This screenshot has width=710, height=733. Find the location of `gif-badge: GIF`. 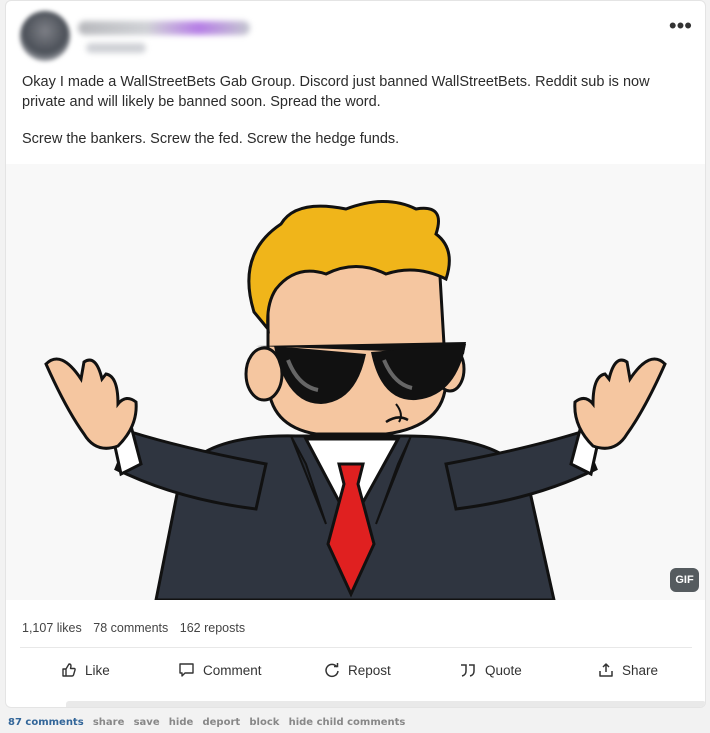

gif-badge: GIF is located at coordinates (684, 580).